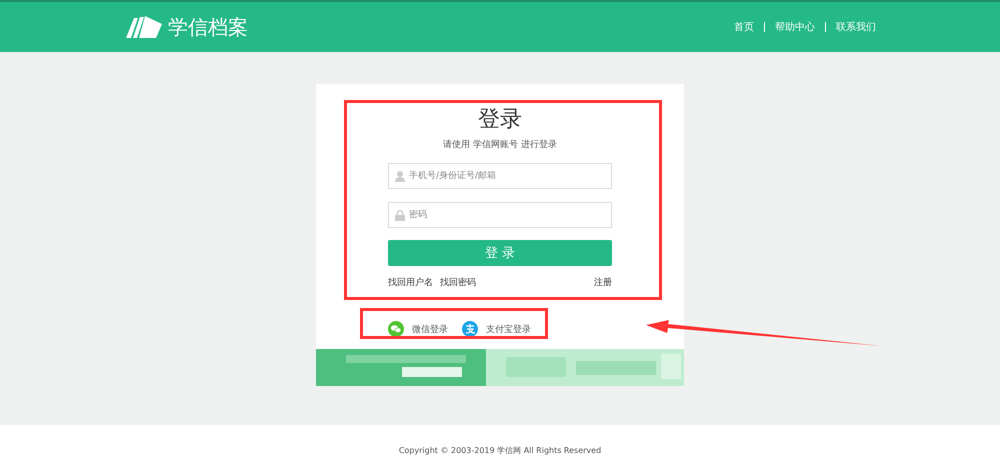 The height and width of the screenshot is (476, 1000). Describe the element at coordinates (410, 282) in the screenshot. I see `link: 找回用户名` at that location.